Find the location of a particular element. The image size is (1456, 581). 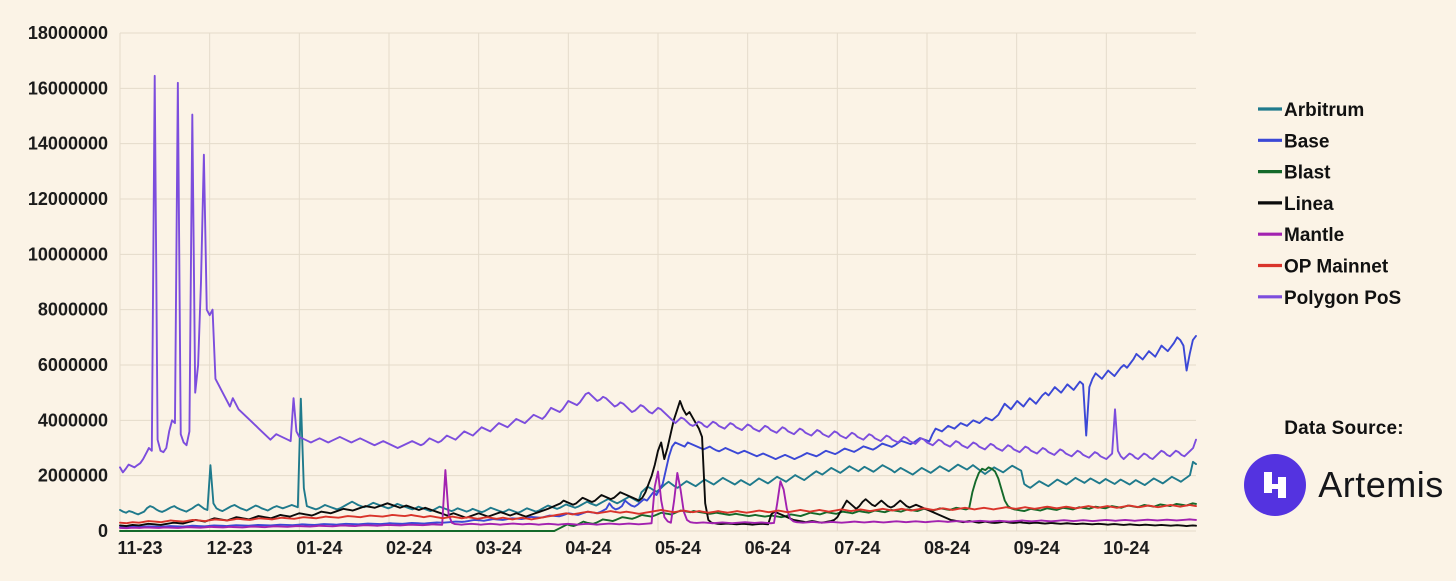

data-source-label: Data Source: is located at coordinates (1344, 428).